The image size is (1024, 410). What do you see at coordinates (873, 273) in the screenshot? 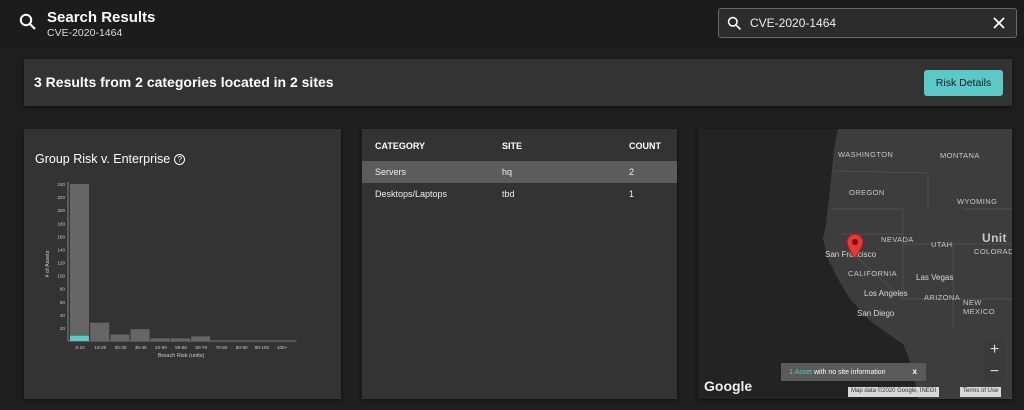
I see `map-label-california: CALIFORNIA` at bounding box center [873, 273].